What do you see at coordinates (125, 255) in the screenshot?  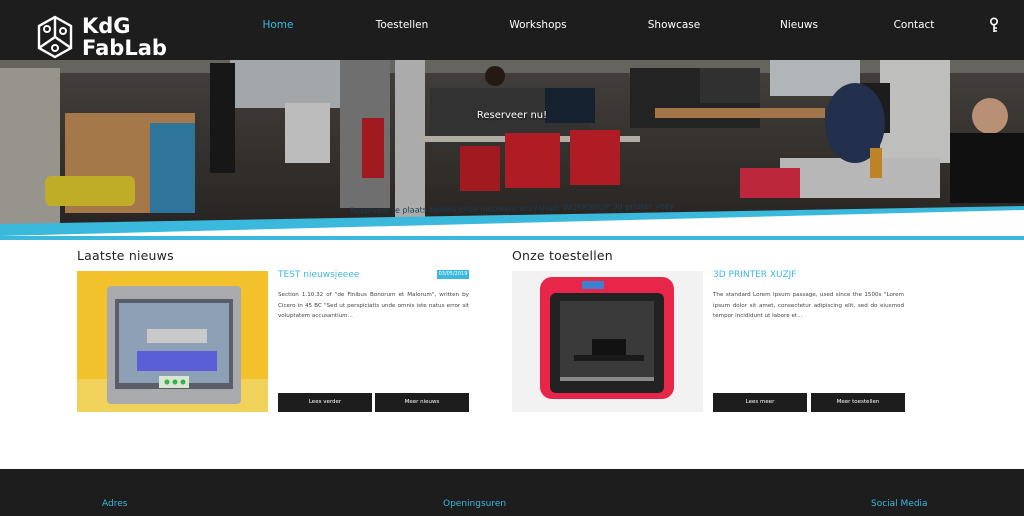 I see `latest-news-heading: Laatste nieuws` at bounding box center [125, 255].